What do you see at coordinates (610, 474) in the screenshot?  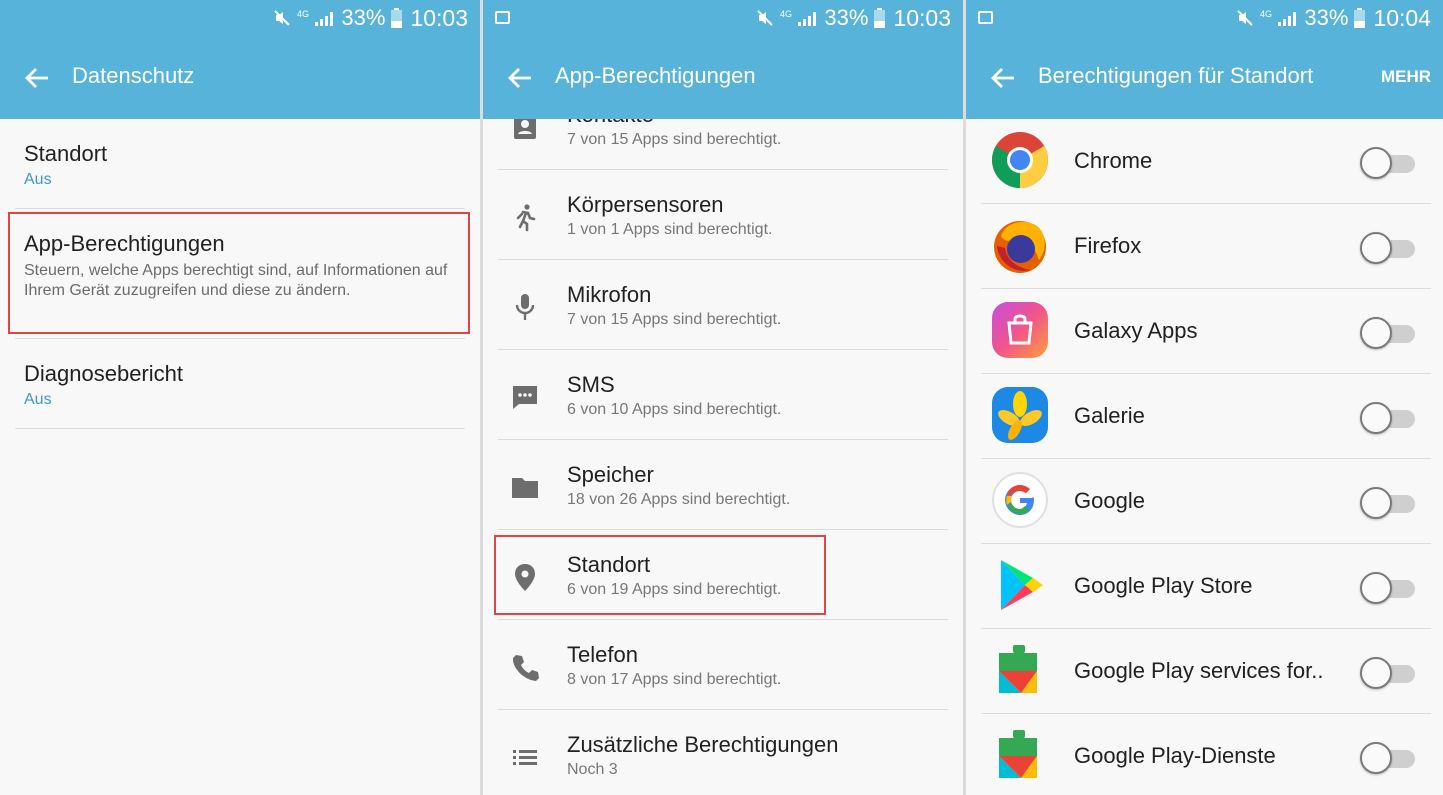 I see `permission-title: Speicher` at bounding box center [610, 474].